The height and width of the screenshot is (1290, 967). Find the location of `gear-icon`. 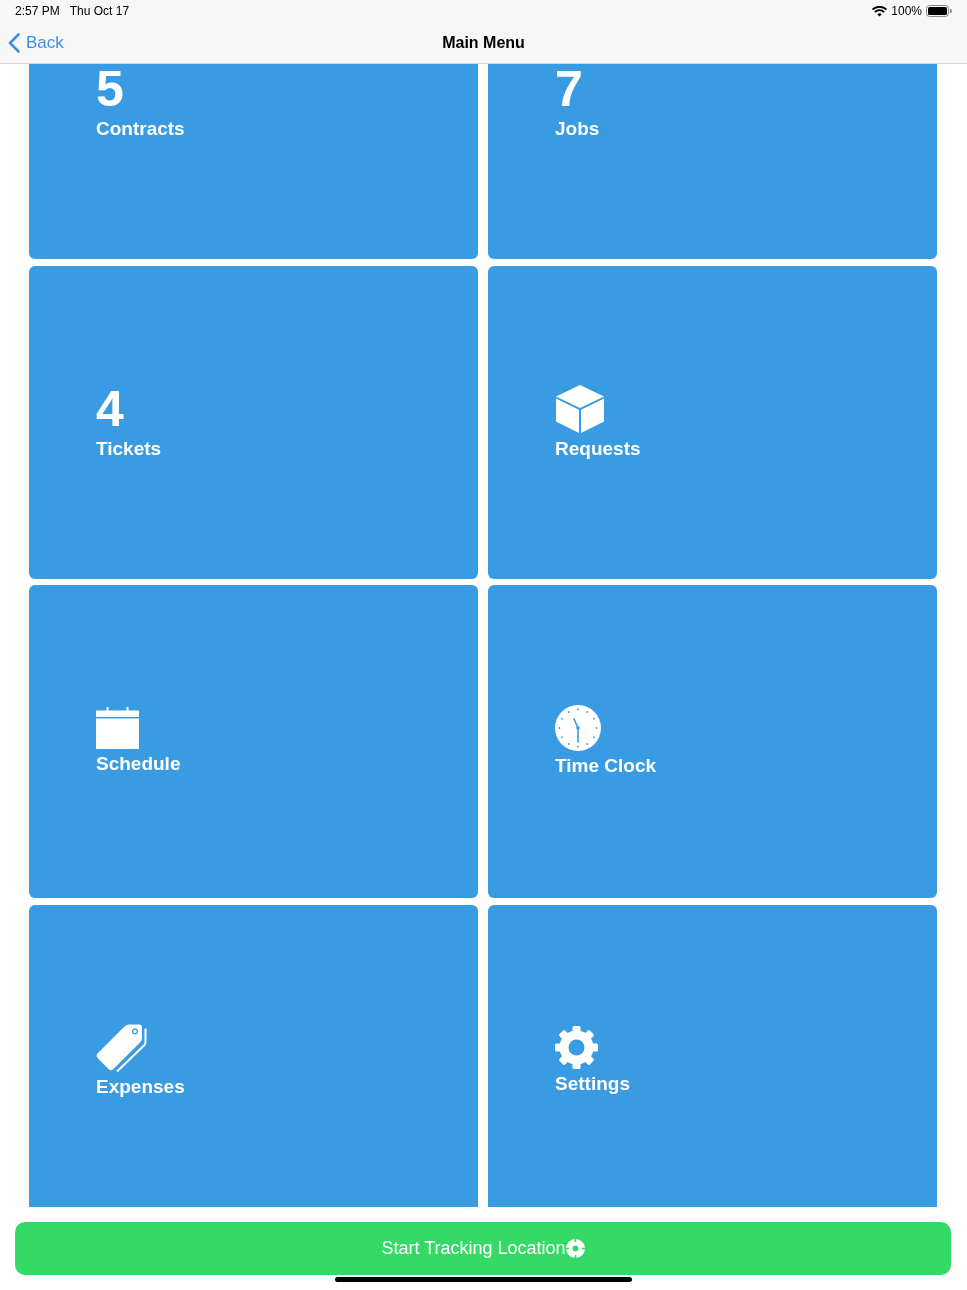

gear-icon is located at coordinates (576, 1047).